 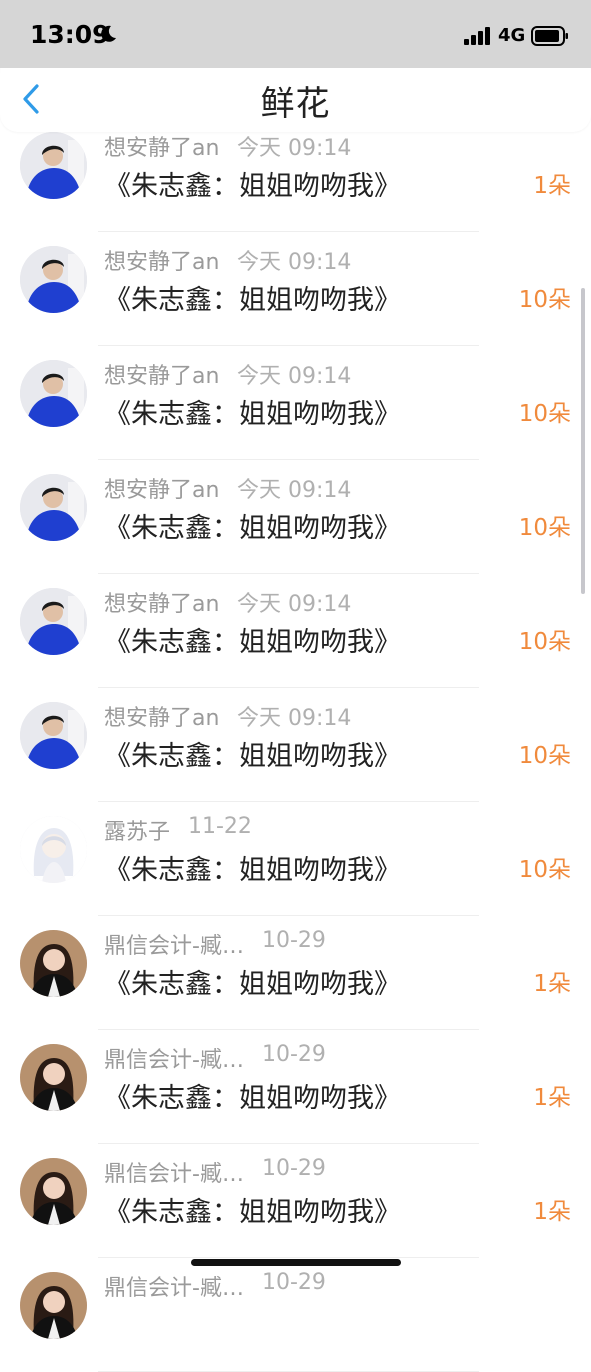 What do you see at coordinates (295, 104) in the screenshot?
I see `page-title: 鲜花` at bounding box center [295, 104].